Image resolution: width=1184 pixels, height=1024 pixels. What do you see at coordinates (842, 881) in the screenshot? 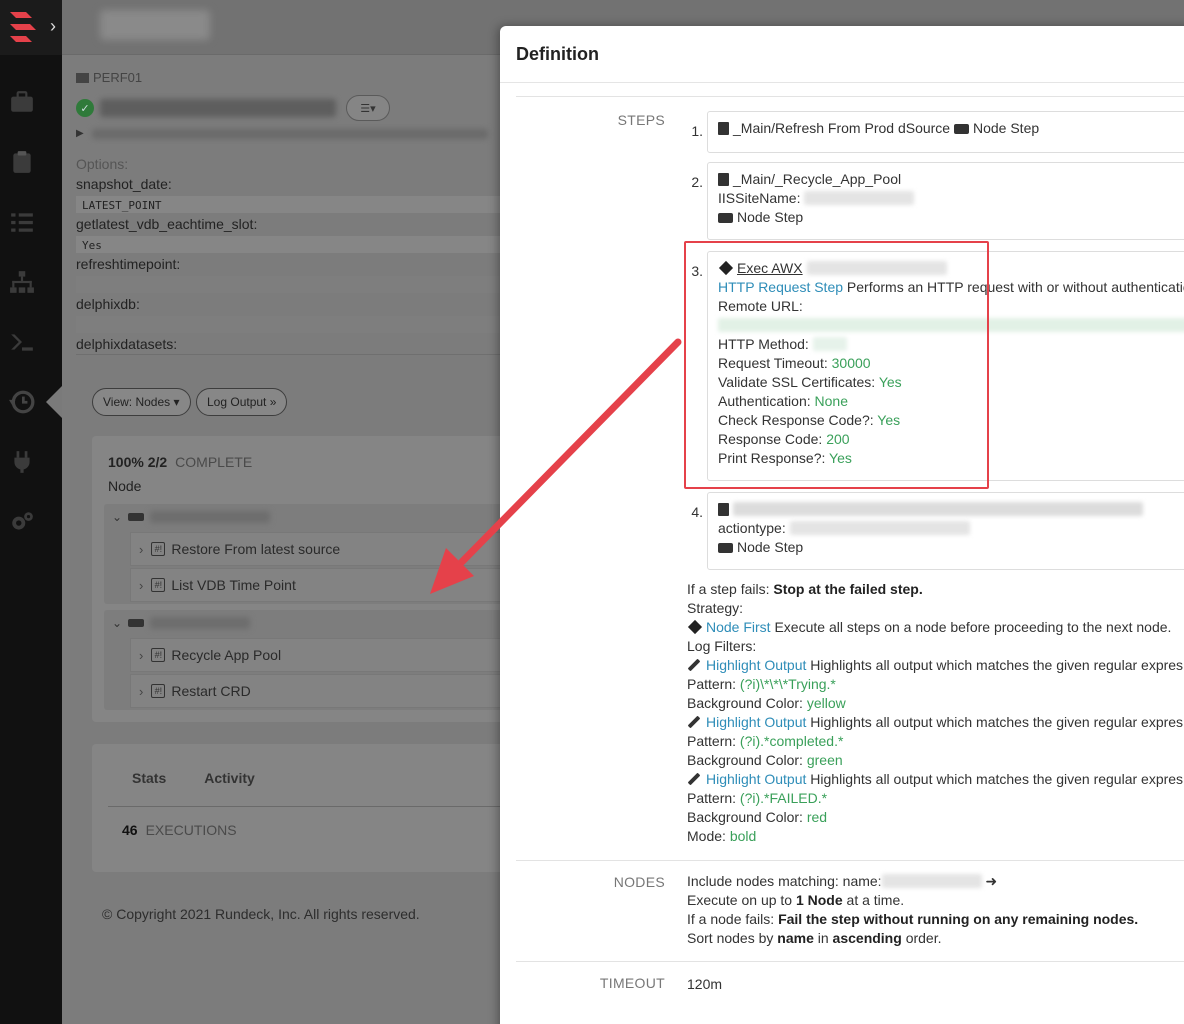
I see `node-filter: Include nodes matching: name: ➜` at bounding box center [842, 881].